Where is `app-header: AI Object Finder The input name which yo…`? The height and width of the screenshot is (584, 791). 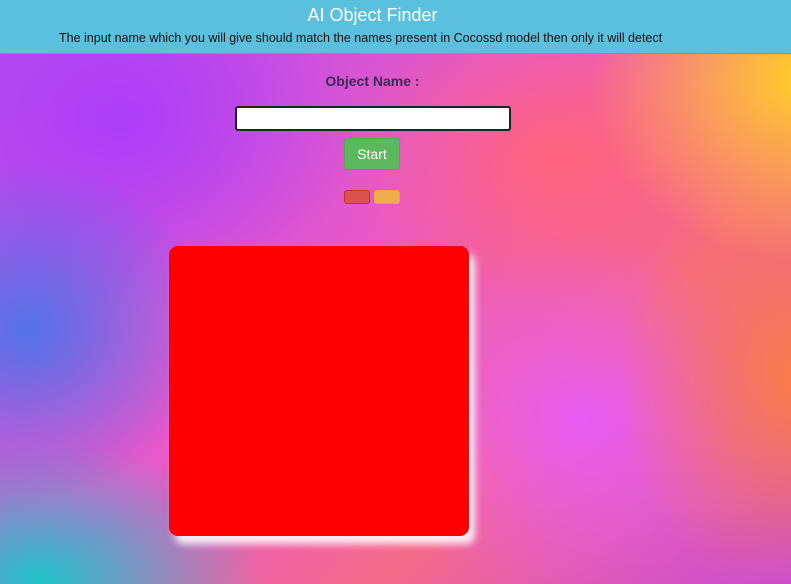 app-header: AI Object Finder The input name which yo… is located at coordinates (395, 27).